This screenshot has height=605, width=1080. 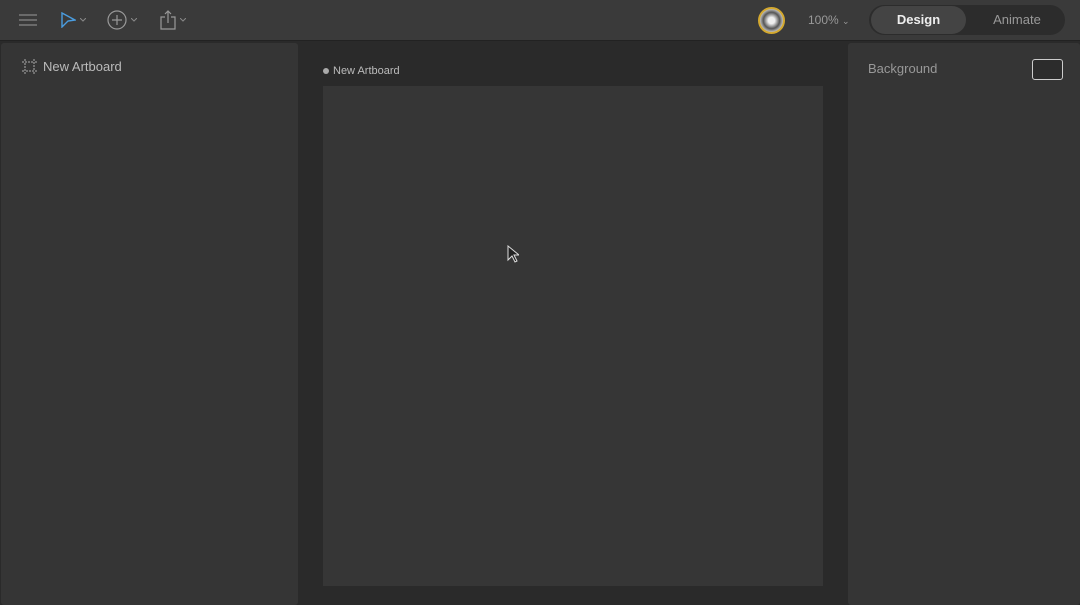 What do you see at coordinates (326, 71) in the screenshot?
I see `dot-icon` at bounding box center [326, 71].